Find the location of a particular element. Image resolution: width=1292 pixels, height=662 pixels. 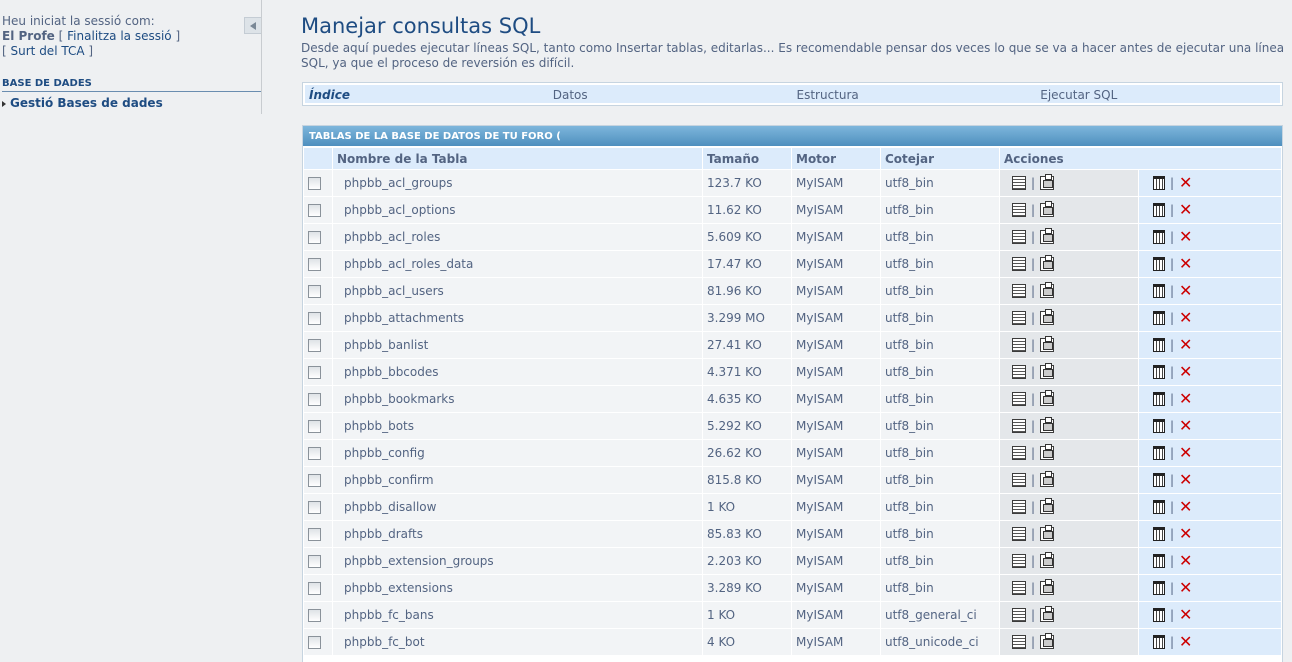

tab-data: Datos is located at coordinates (671, 94).